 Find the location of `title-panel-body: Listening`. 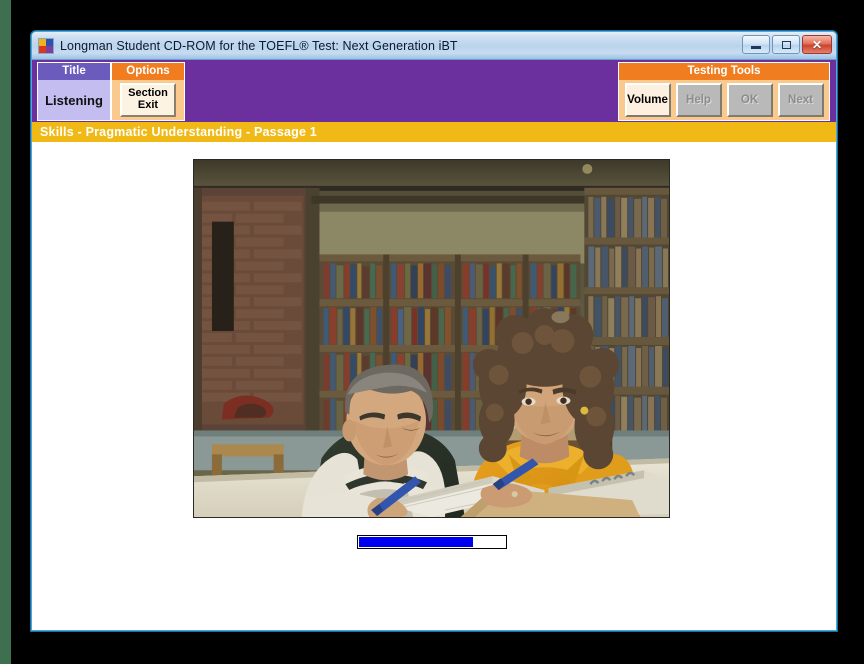

title-panel-body: Listening is located at coordinates (74, 100).